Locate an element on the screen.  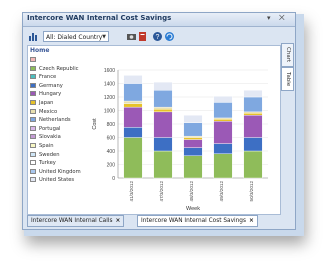
legend-item: Hungary is located at coordinates (59, 94).